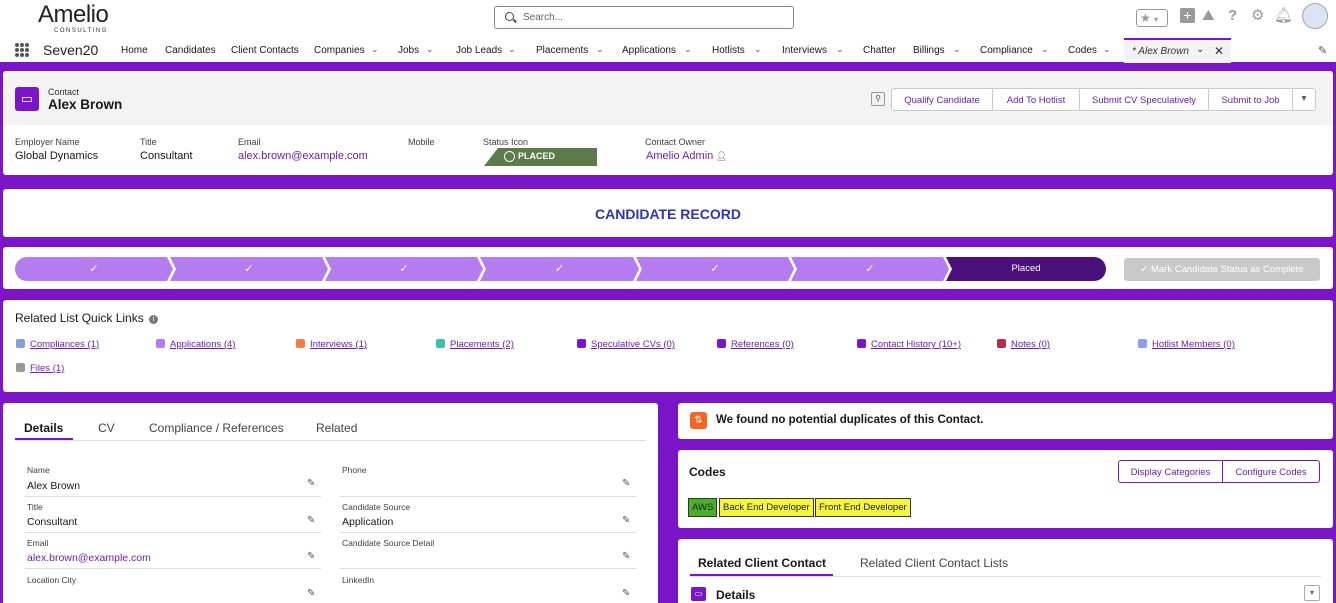  I want to click on tab-related: Related, so click(336, 428).